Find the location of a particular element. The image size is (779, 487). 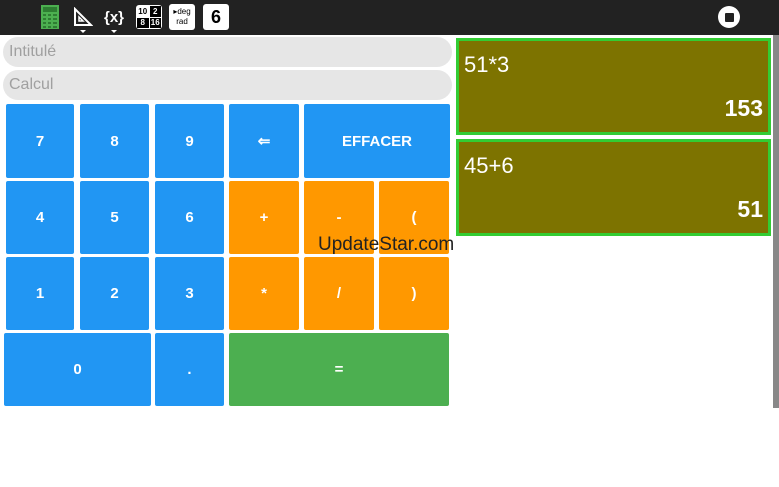

multiply-button: * is located at coordinates (264, 293).